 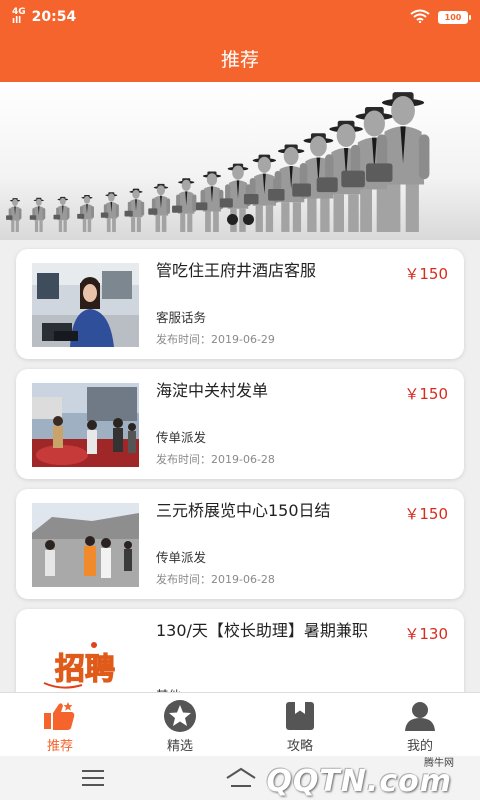 I want to click on page-title-bar: 推荐, so click(x=240, y=58).